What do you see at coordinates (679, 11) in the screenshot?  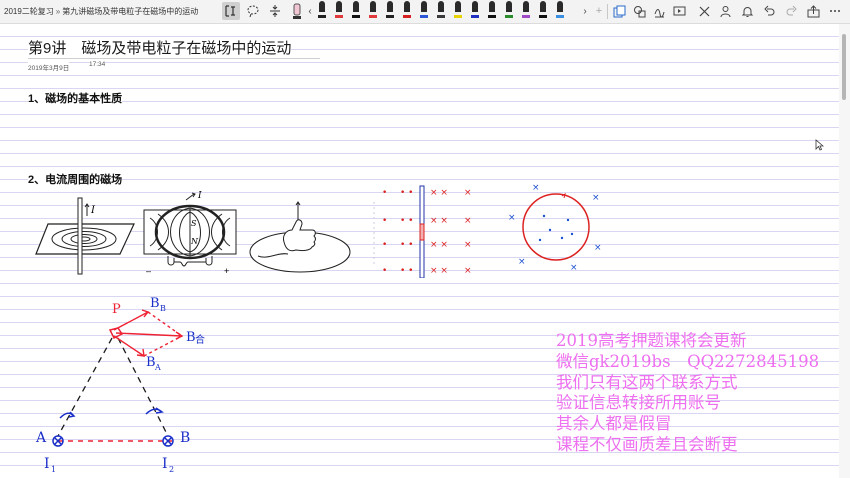 I see `replay-icon` at bounding box center [679, 11].